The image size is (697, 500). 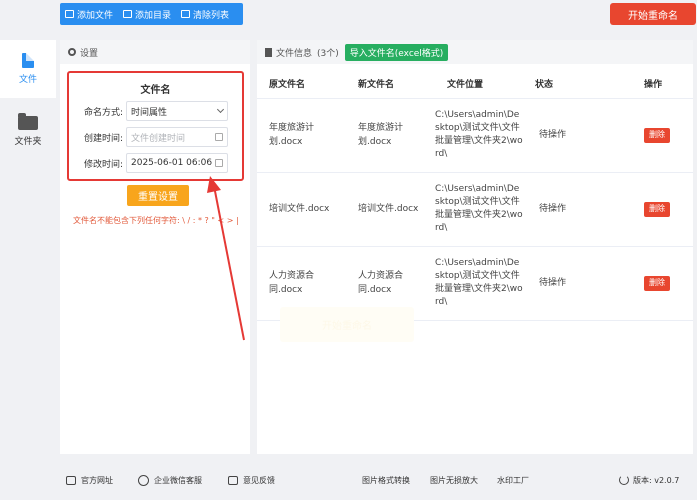 What do you see at coordinates (220, 109) in the screenshot?
I see `chevron-down-icon` at bounding box center [220, 109].